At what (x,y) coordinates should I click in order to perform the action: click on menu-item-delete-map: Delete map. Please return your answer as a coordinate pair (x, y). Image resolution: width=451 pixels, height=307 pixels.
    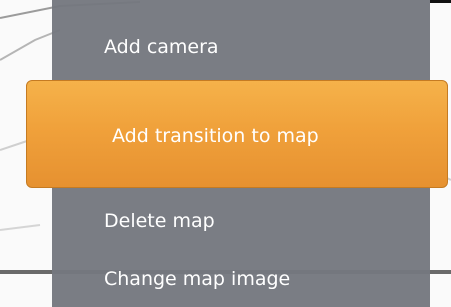
    Looking at the image, I should click on (159, 221).